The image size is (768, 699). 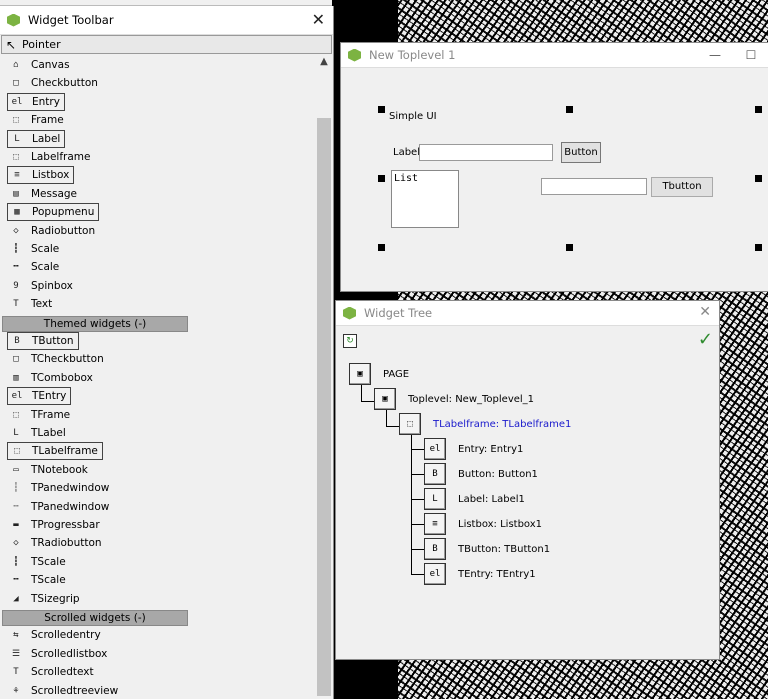 What do you see at coordinates (55, 451) in the screenshot?
I see `tool-tlabelframe: ⬚ TLabelframe` at bounding box center [55, 451].